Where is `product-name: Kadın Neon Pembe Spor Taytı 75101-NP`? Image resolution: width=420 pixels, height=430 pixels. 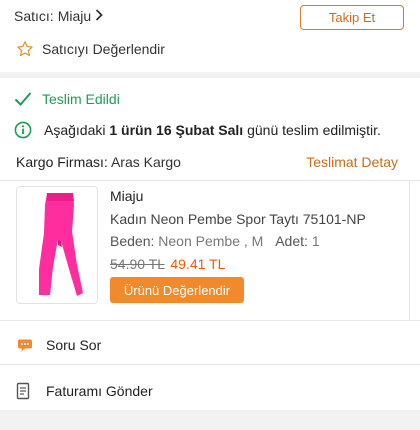
product-name: Kadın Neon Pembe Spor Taytı 75101-NP is located at coordinates (238, 219).